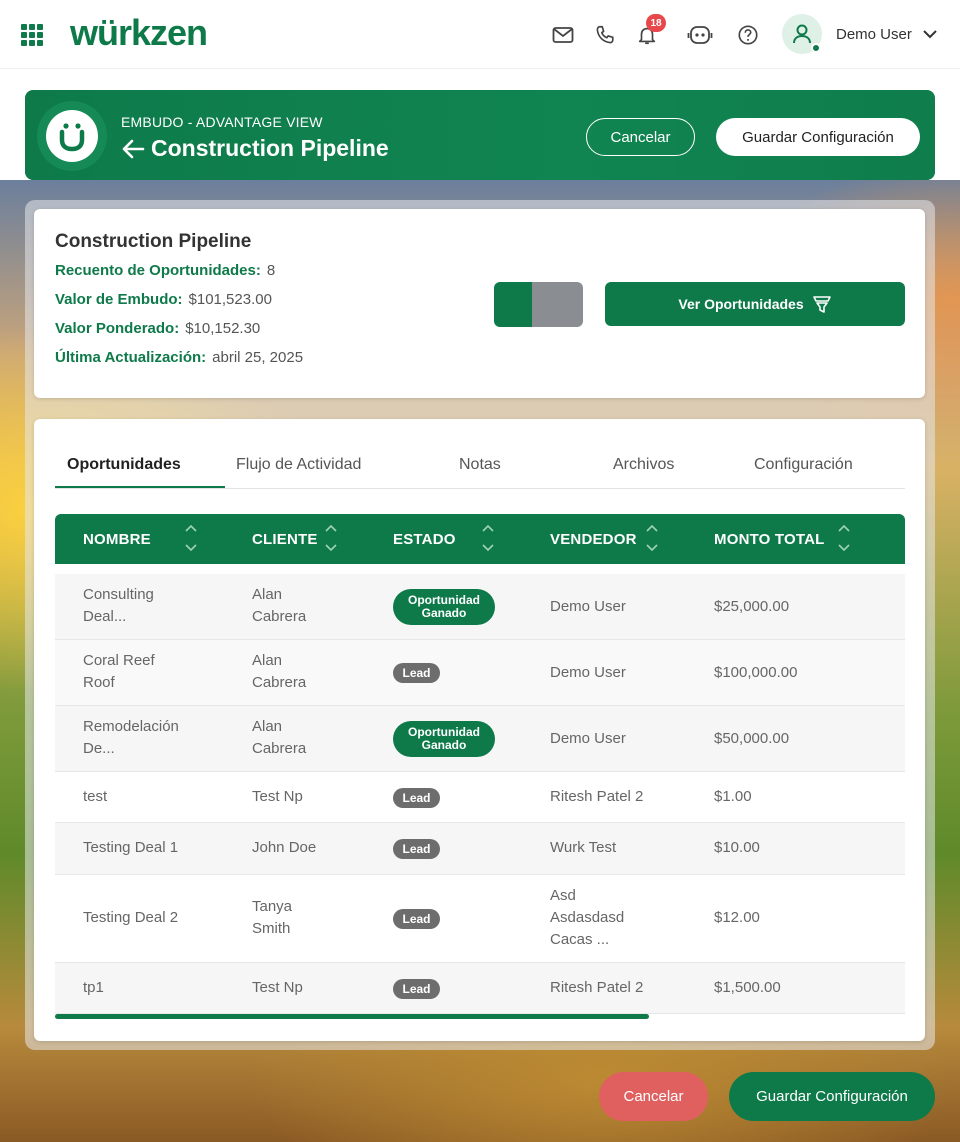  I want to click on cell-client: John Doe, so click(284, 847).